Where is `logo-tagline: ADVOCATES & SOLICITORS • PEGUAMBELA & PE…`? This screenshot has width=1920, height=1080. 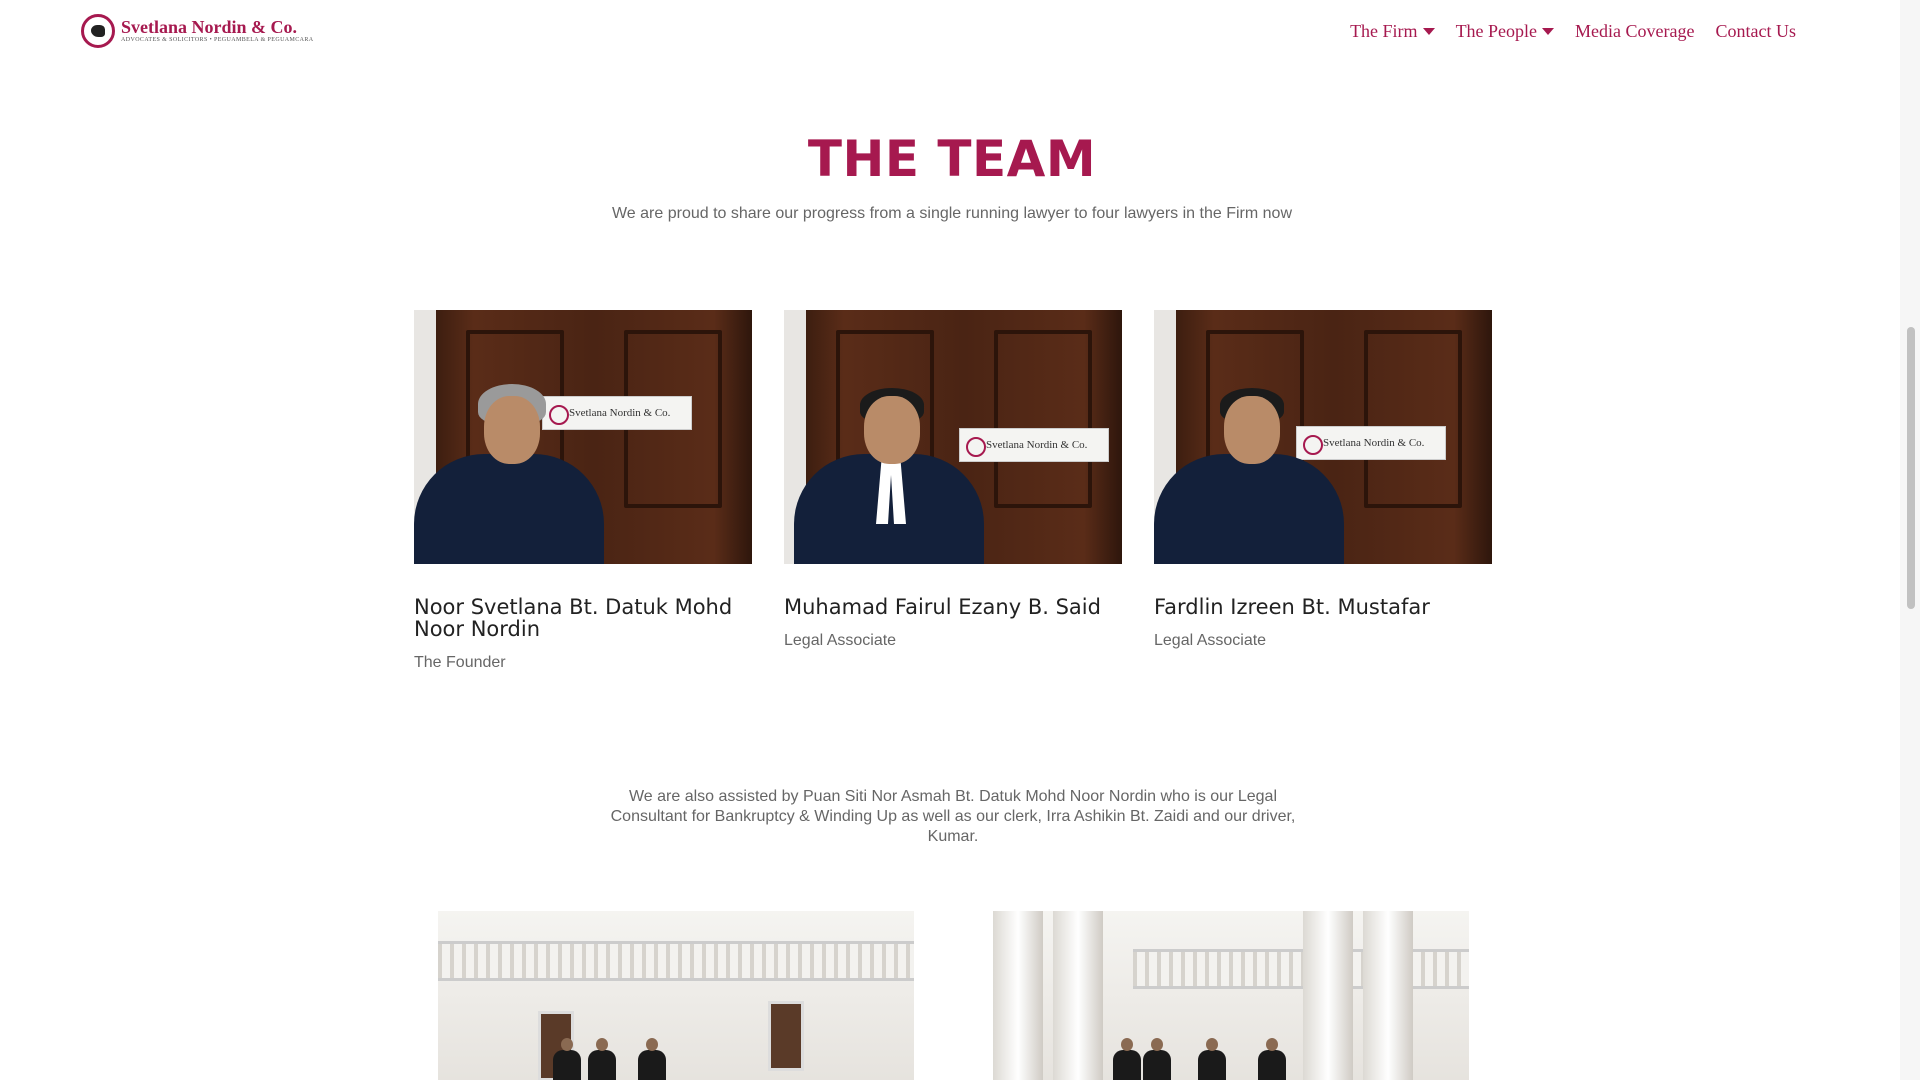
logo-tagline: ADVOCATES & SOLICITORS • PEGUAMBELA & PE… is located at coordinates (217, 40).